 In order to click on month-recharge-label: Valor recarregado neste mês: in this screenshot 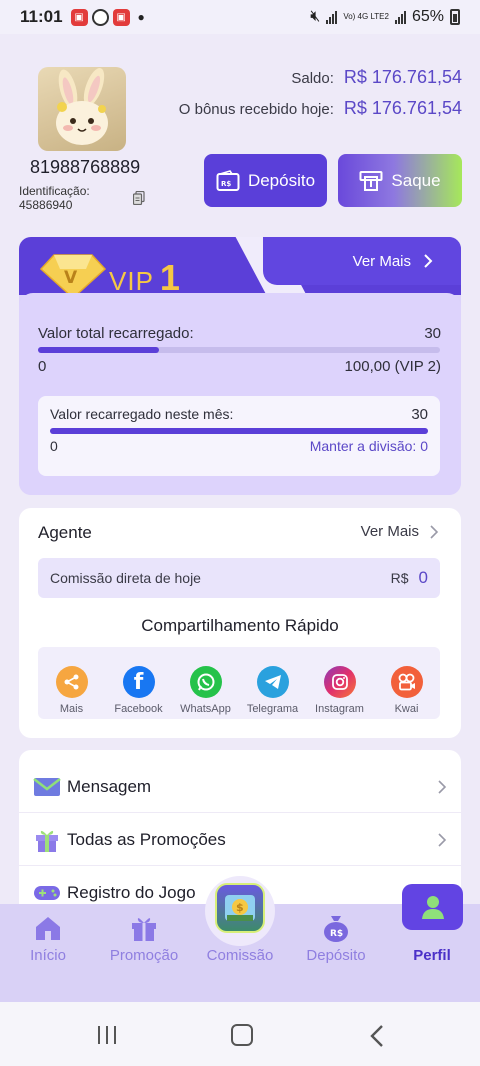, I will do `click(142, 414)`.